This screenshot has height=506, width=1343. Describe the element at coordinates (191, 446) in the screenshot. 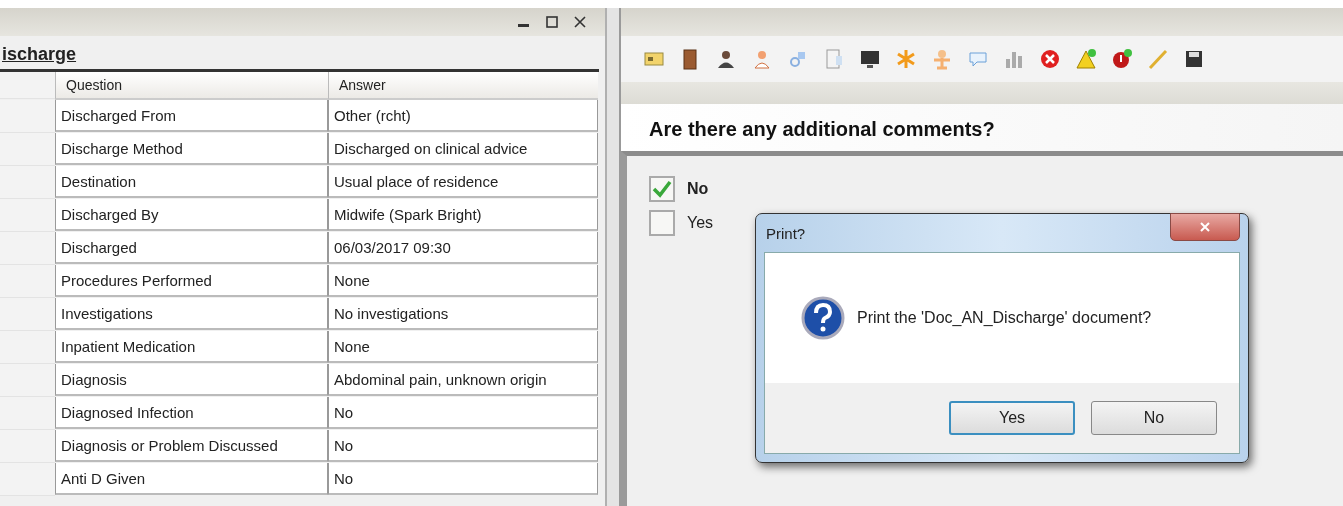

I see `table-cell: Diagnosis or Problem Discussed` at that location.